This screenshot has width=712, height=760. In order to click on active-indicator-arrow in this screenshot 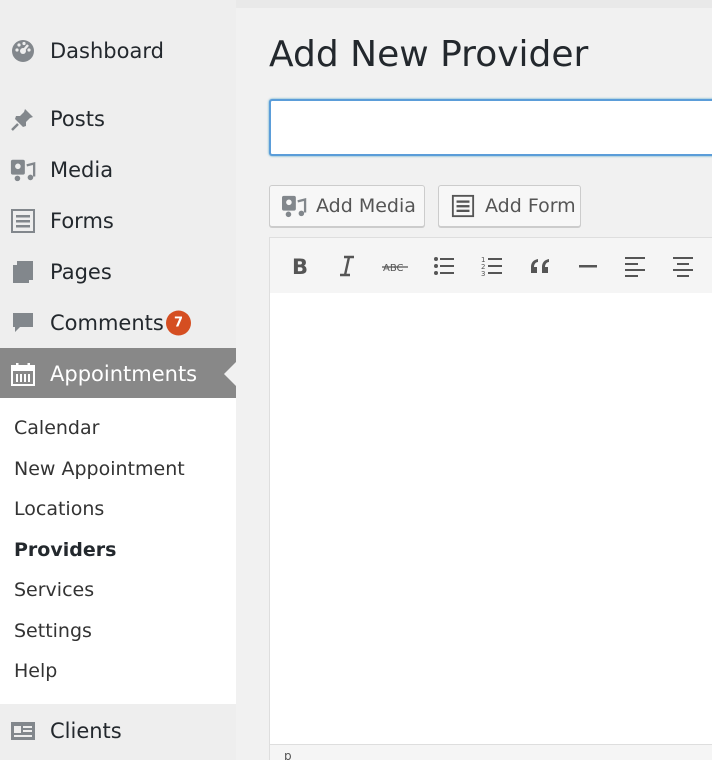, I will do `click(230, 373)`.